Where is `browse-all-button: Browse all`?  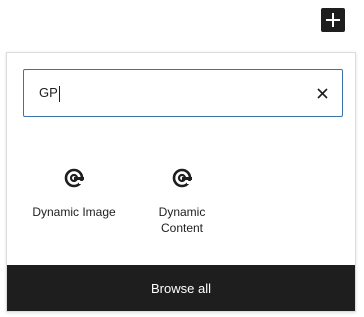 browse-all-button: Browse all is located at coordinates (181, 288).